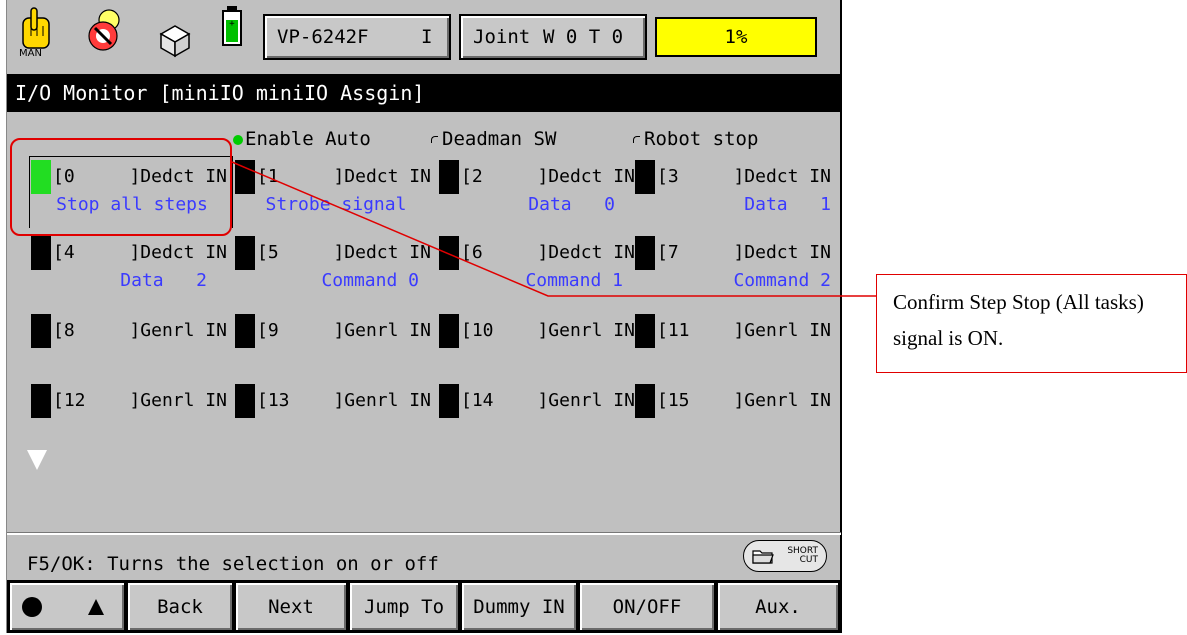 This screenshot has width=1187, height=635. What do you see at coordinates (64, 330) in the screenshot?
I see `io-port: [8` at bounding box center [64, 330].